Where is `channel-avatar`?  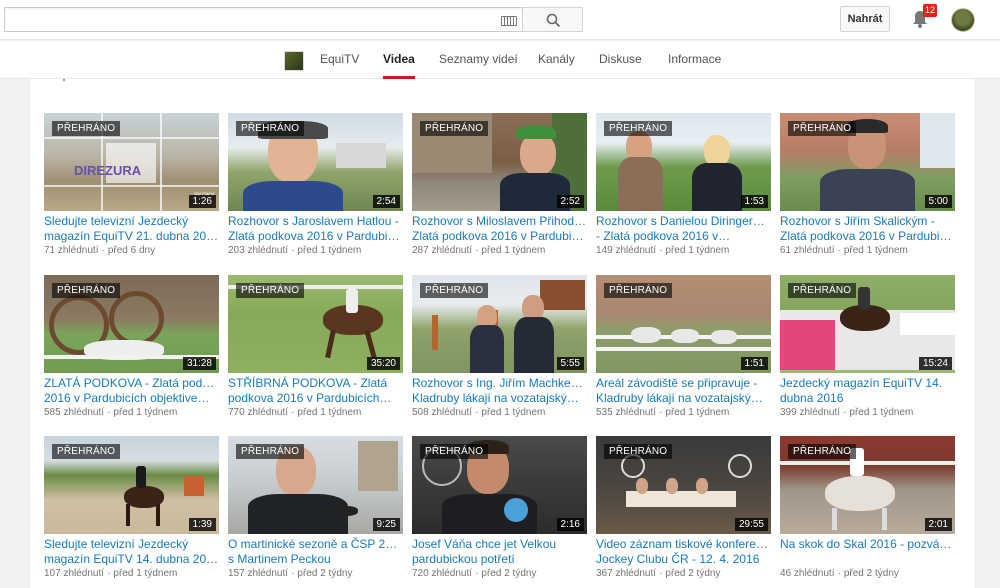 channel-avatar is located at coordinates (294, 61).